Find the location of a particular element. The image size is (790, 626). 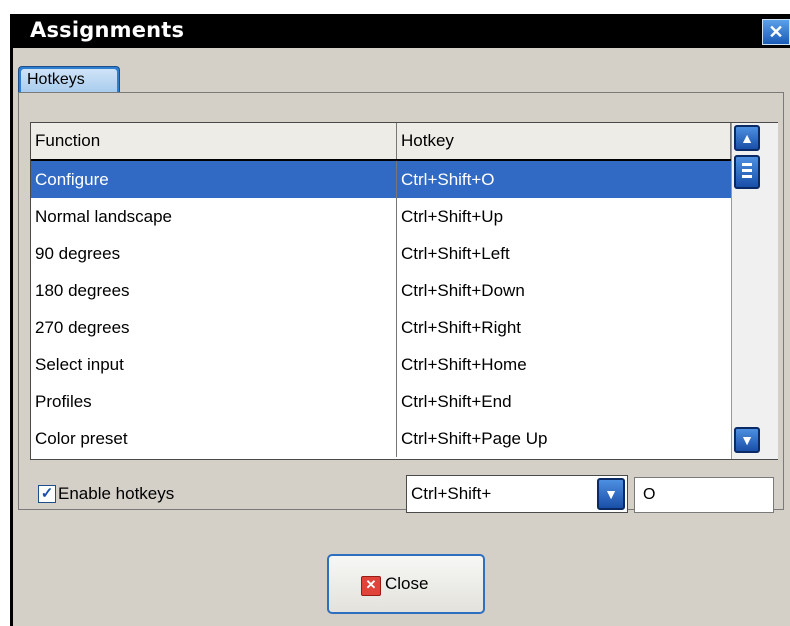

table-row: Profiles Ctrl+Shift+End is located at coordinates (381, 401).